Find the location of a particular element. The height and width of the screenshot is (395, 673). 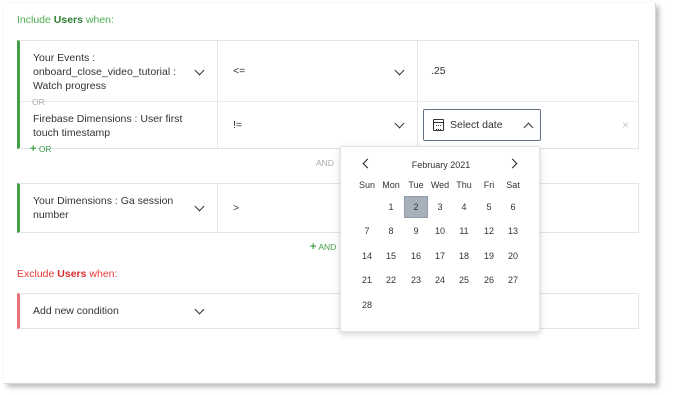

calendar-day-selected: 2 is located at coordinates (416, 207).